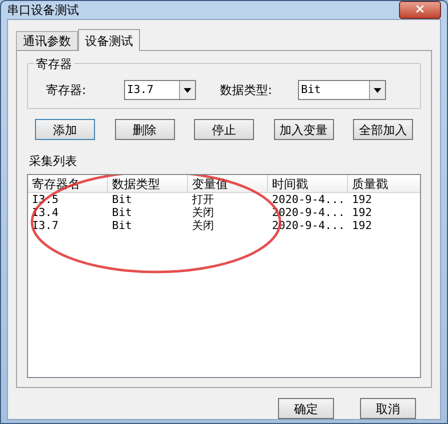 This screenshot has height=424, width=448. I want to click on action-button: 加入变量, so click(304, 129).